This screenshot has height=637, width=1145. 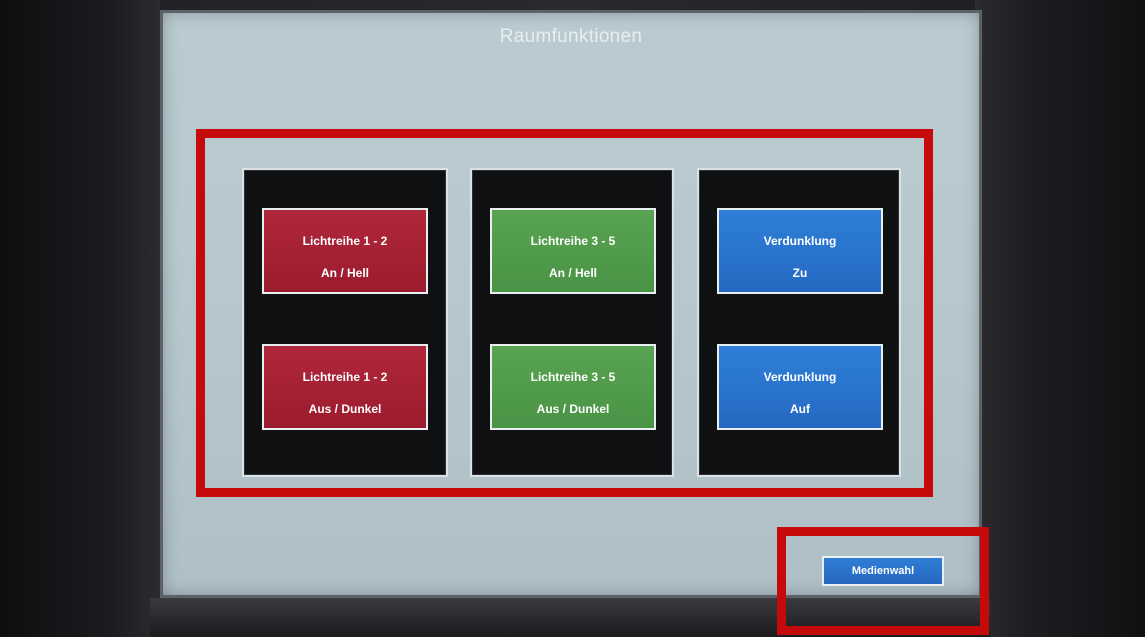 What do you see at coordinates (883, 571) in the screenshot?
I see `media-selection-button: Medienwahl` at bounding box center [883, 571].